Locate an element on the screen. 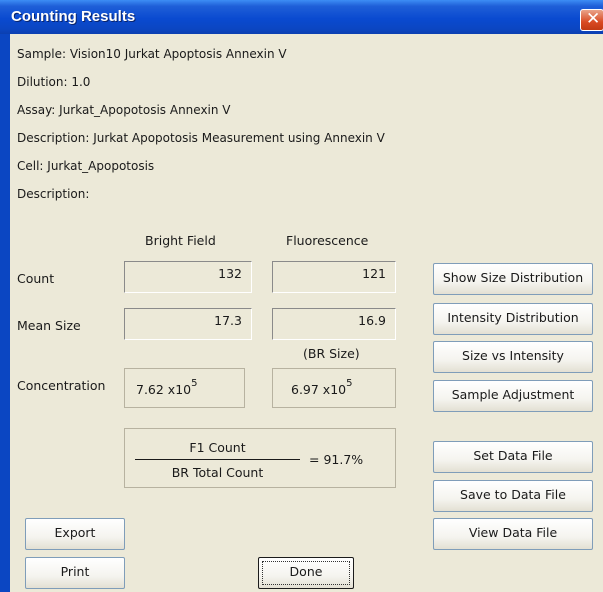 The height and width of the screenshot is (592, 603). show-size-distribution-button: Show Size Distribution is located at coordinates (513, 279).